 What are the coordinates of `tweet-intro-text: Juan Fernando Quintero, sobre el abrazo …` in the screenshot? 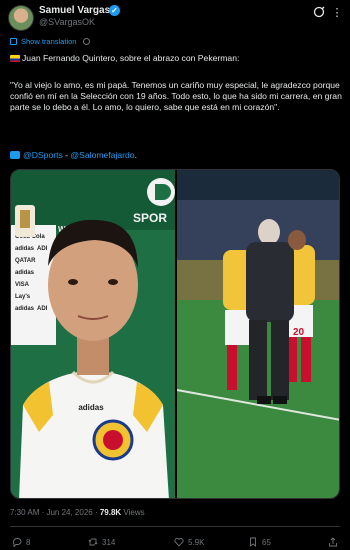 It's located at (131, 58).